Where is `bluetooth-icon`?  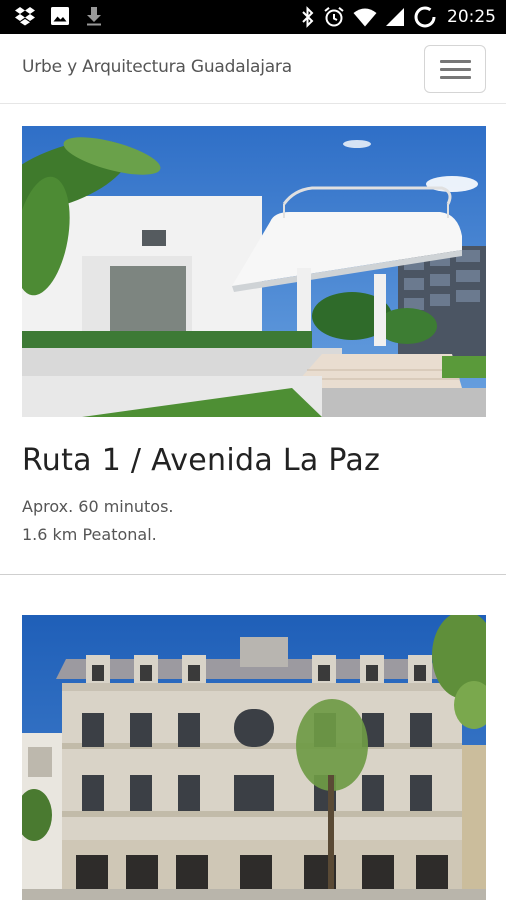
bluetooth-icon is located at coordinates (308, 17).